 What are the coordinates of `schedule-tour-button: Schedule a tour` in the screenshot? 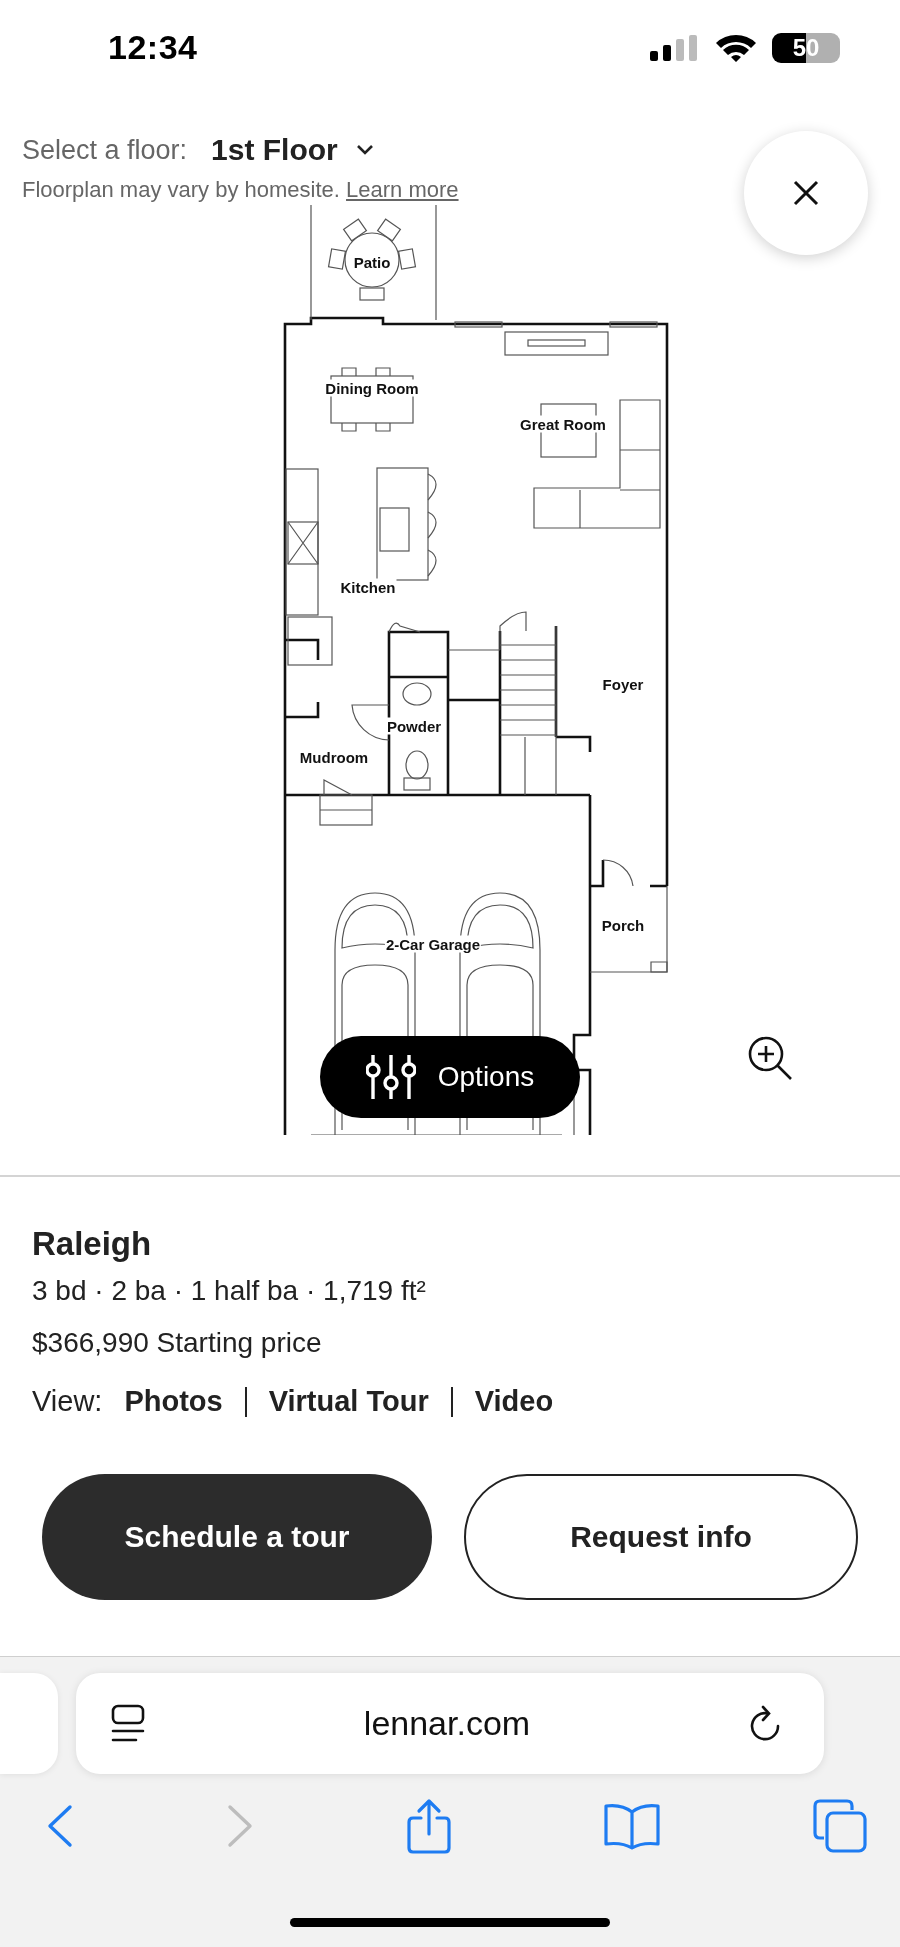 It's located at (237, 1537).